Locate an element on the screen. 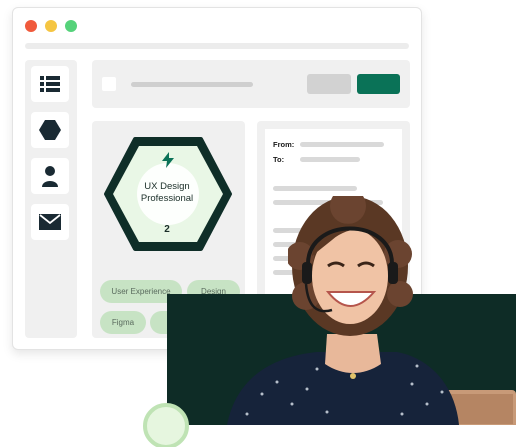 The height and width of the screenshot is (447, 516). lightning-icon is located at coordinates (168, 160).